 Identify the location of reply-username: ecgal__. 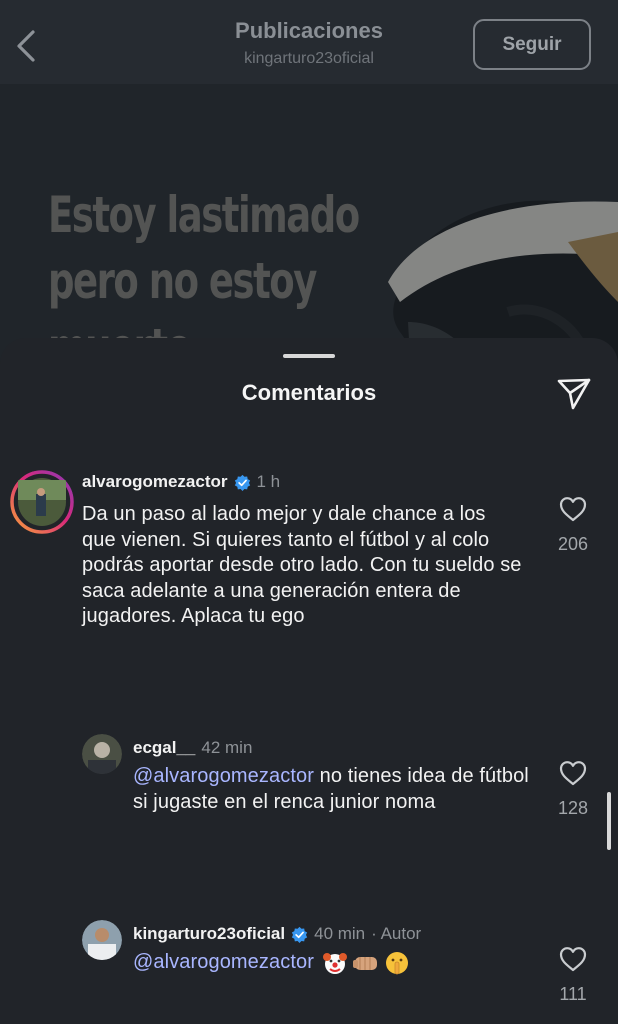
(164, 748).